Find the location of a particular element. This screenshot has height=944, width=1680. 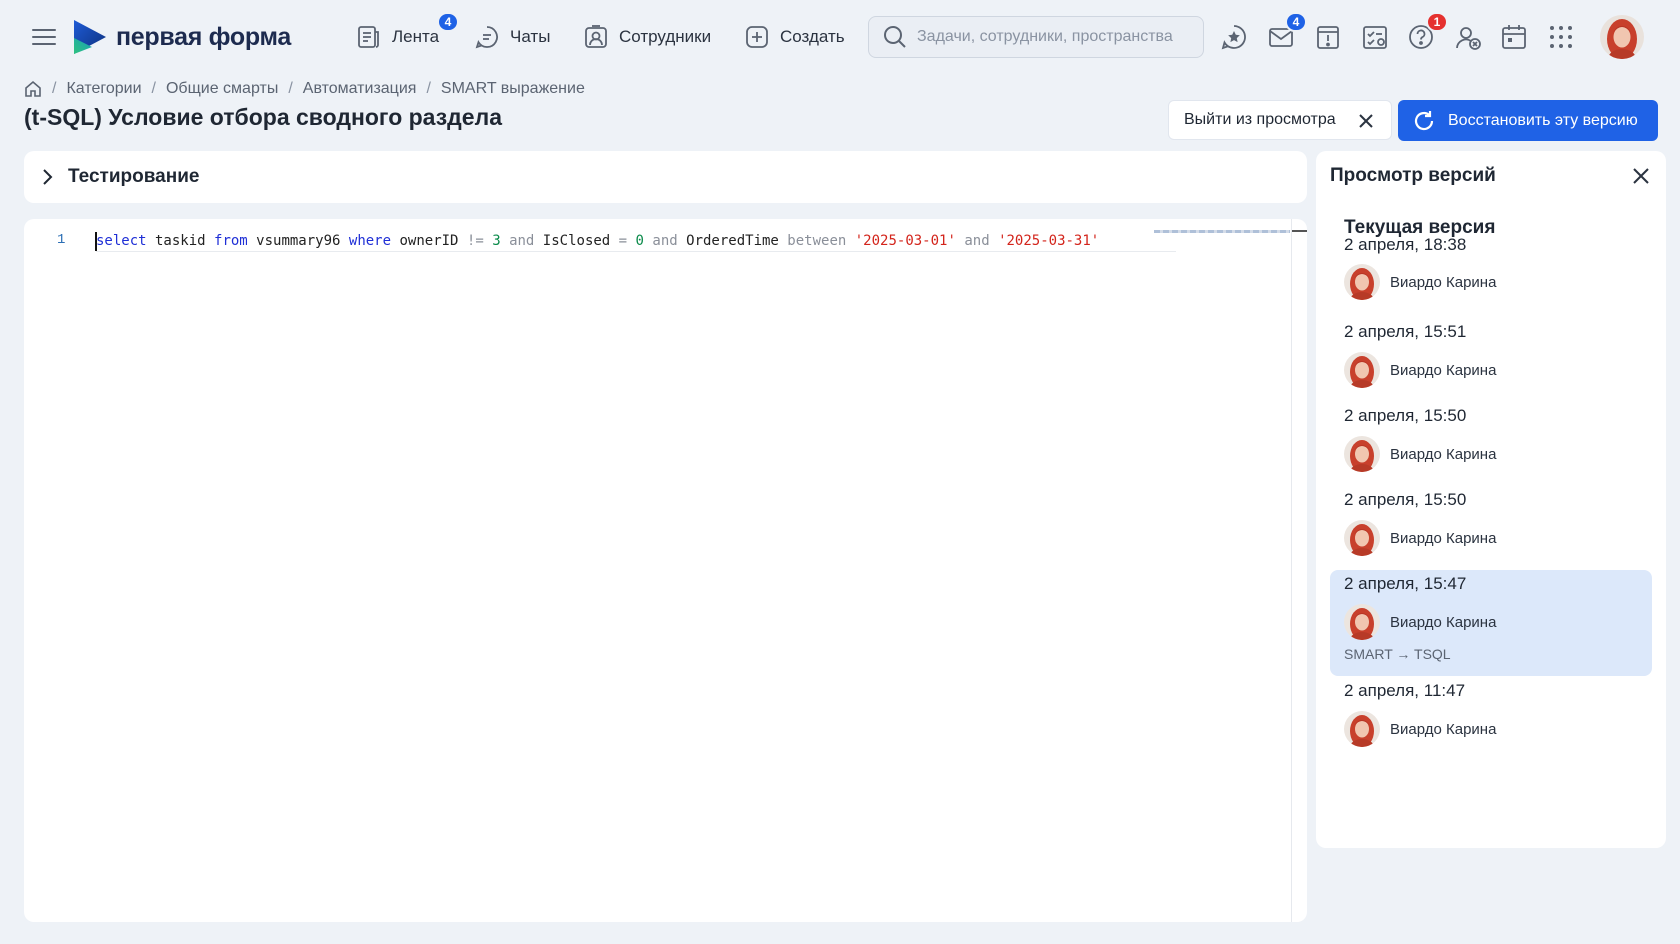

nav-employees: Сотрудники is located at coordinates (647, 37).